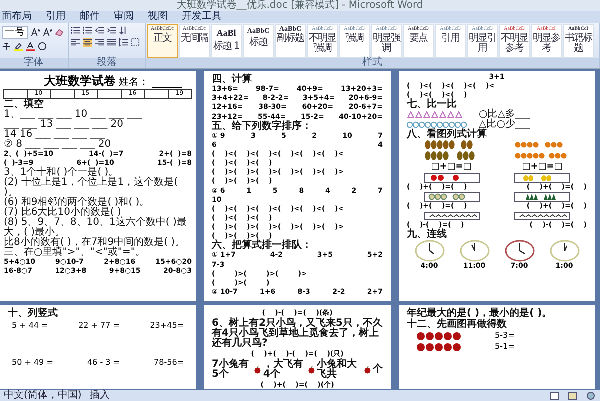 The height and width of the screenshot is (401, 600). Describe the element at coordinates (15, 32) in the screenshot. I see `font-size-field: 一号` at that location.